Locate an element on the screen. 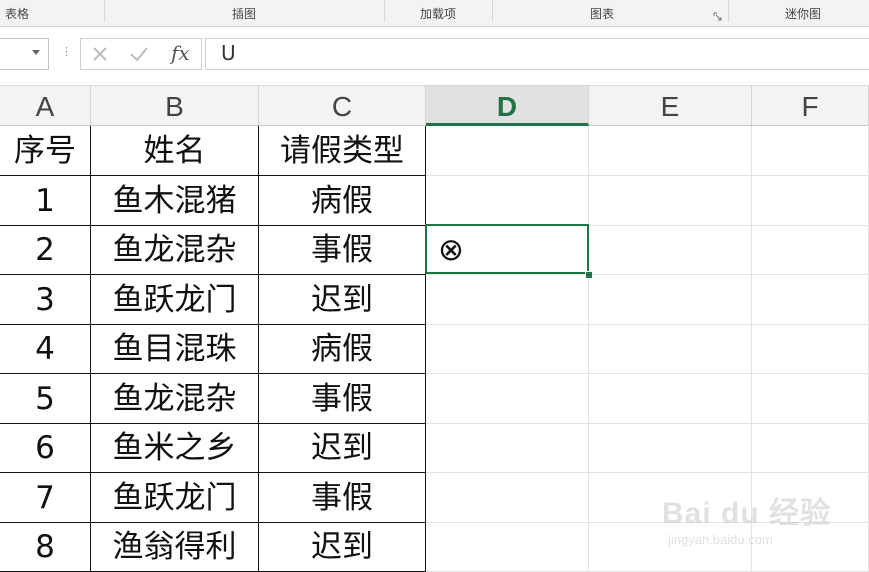  cell-f5 is located at coordinates (810, 349).